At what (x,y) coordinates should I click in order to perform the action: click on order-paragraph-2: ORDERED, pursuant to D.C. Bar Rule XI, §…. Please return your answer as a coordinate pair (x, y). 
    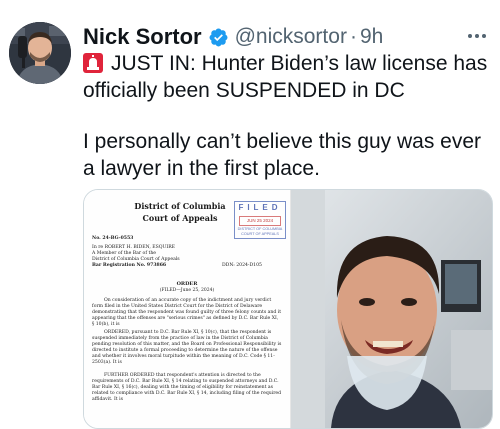
    Looking at the image, I should click on (187, 347).